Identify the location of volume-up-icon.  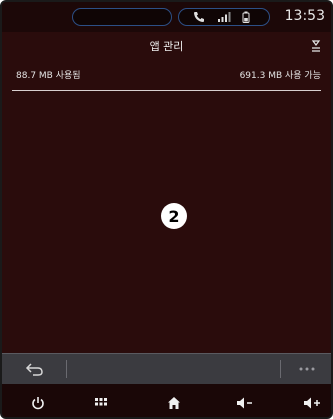
(312, 403).